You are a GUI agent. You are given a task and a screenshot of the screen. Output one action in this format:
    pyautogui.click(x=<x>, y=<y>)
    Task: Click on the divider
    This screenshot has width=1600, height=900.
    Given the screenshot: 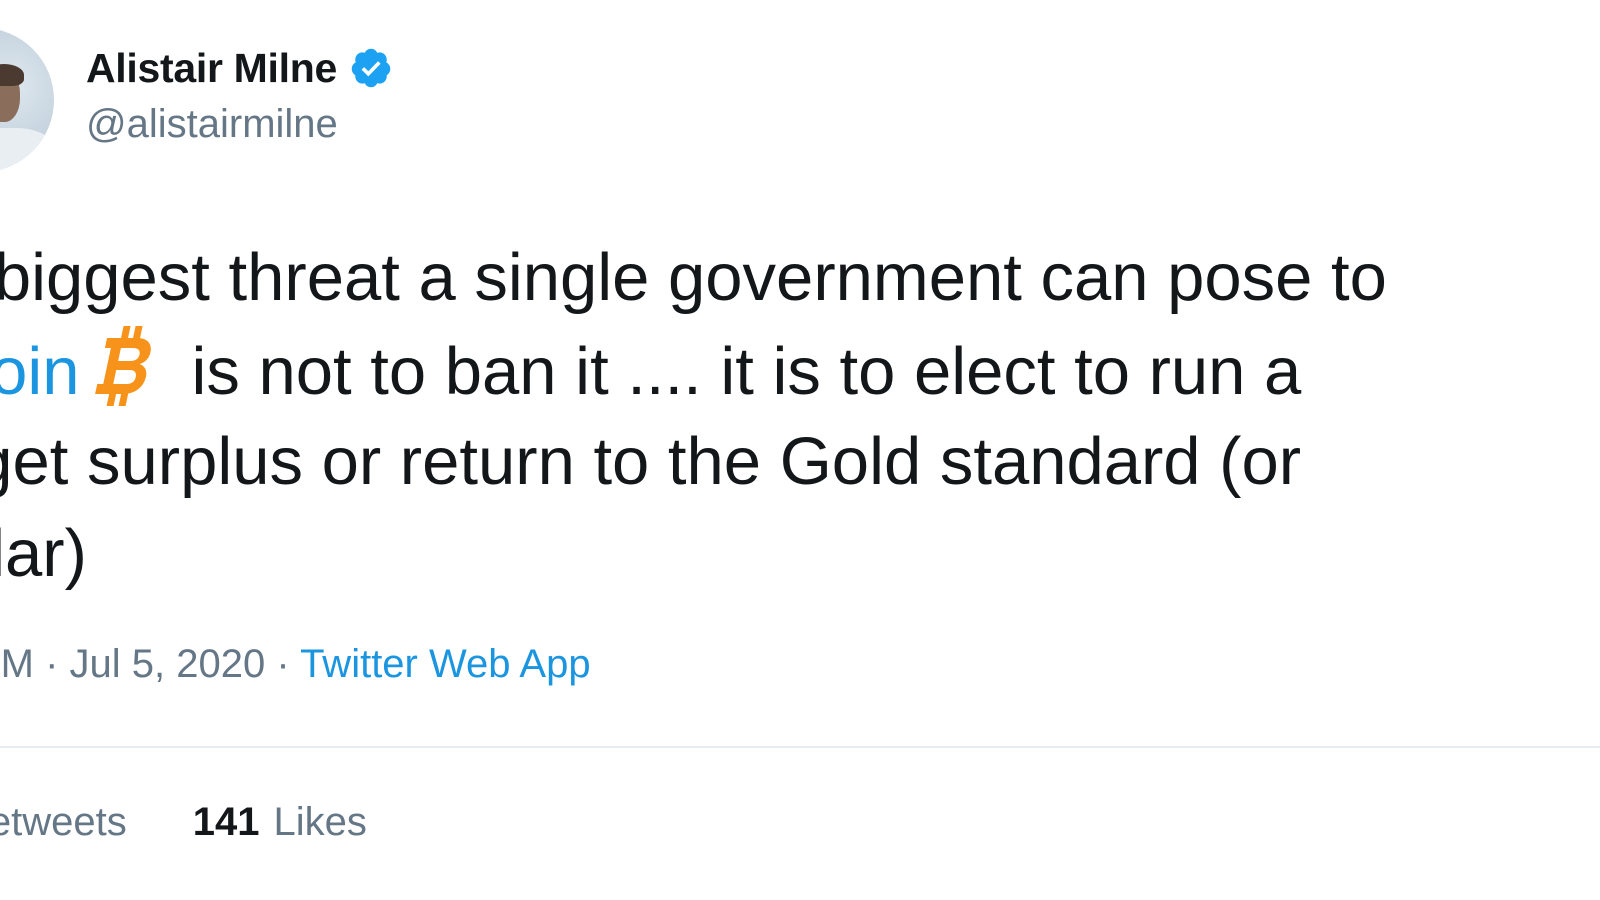 What is the action you would take?
    pyautogui.click(x=800, y=747)
    